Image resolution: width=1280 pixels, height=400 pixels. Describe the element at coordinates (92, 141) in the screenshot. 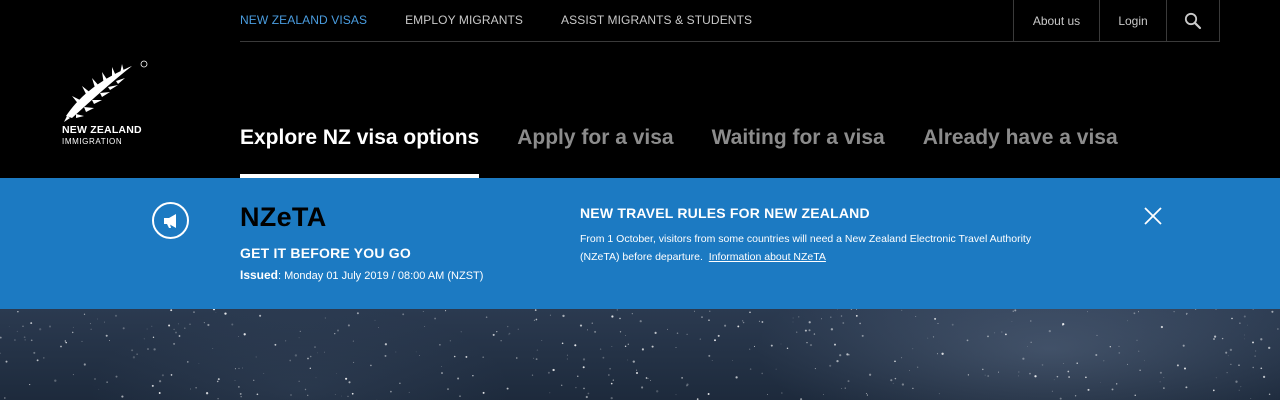

I see `logo-subtitle: IMMIGRATION` at that location.